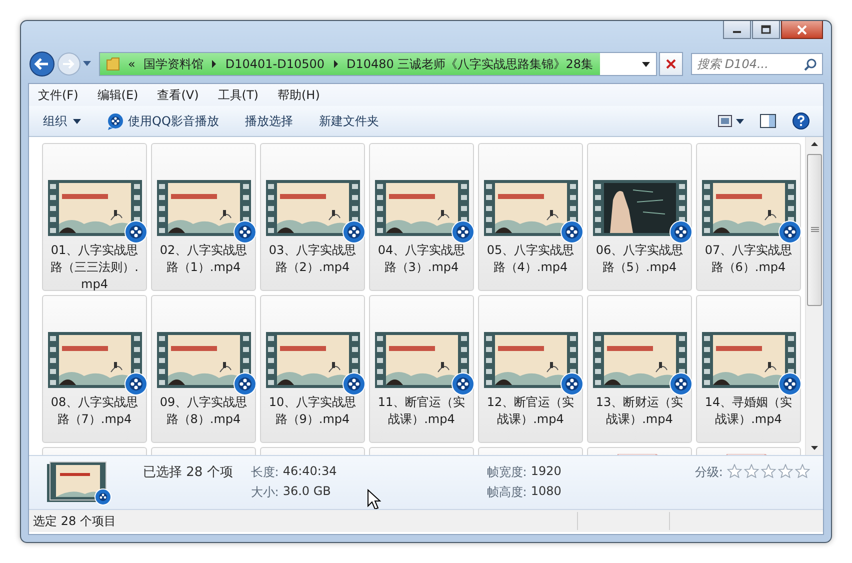  Describe the element at coordinates (299, 95) in the screenshot. I see `menu-item: 帮助(H)` at that location.